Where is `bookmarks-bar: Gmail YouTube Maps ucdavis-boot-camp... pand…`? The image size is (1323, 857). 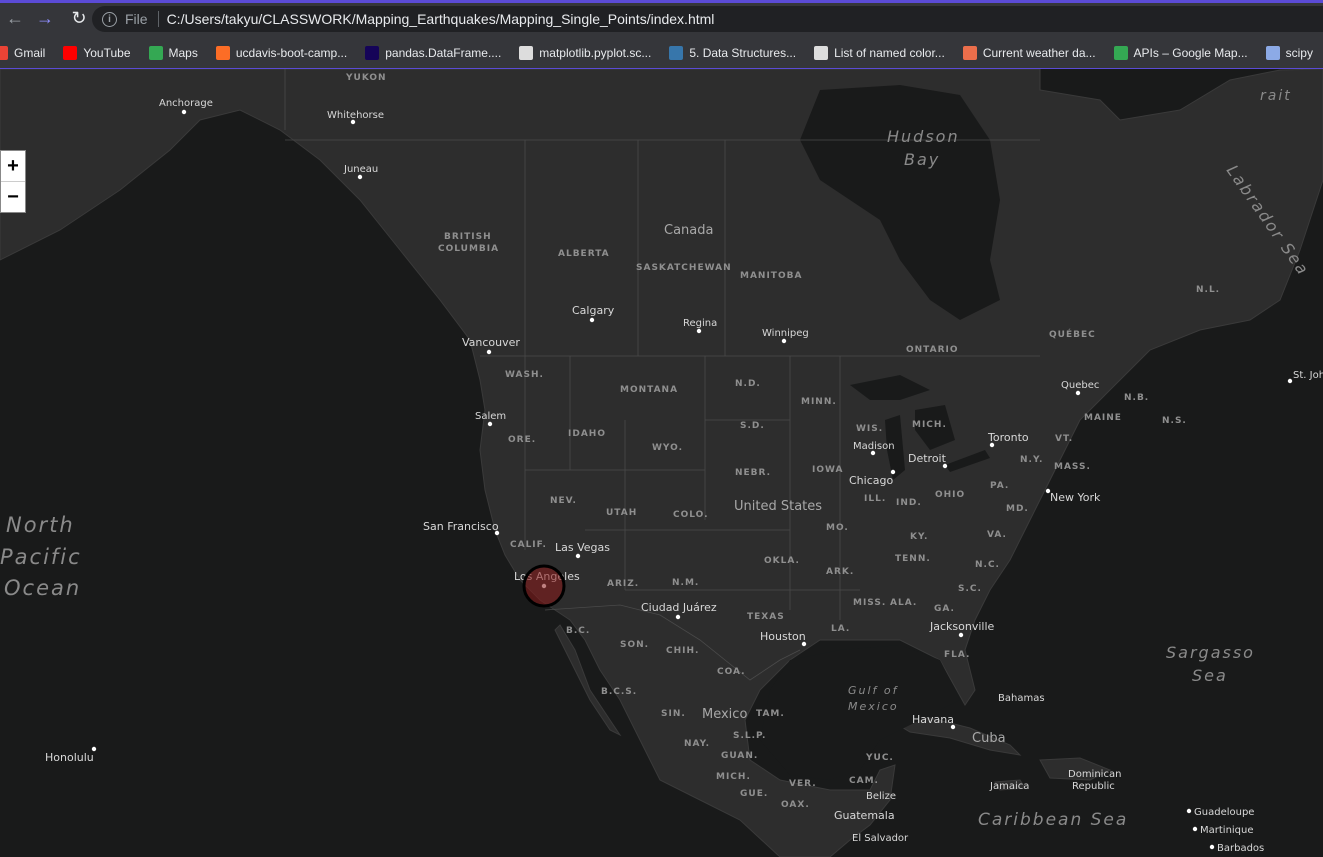 bookmarks-bar: Gmail YouTube Maps ucdavis-boot-camp... pand… is located at coordinates (661, 53).